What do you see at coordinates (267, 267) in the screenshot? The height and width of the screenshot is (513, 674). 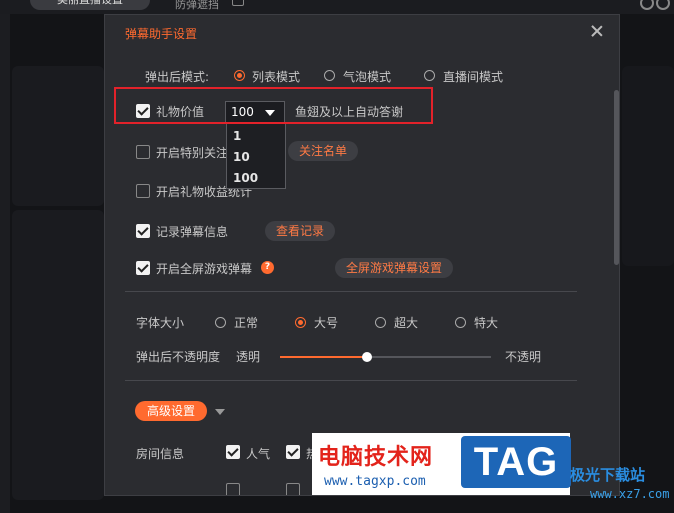 I see `help-icon: ?` at bounding box center [267, 267].